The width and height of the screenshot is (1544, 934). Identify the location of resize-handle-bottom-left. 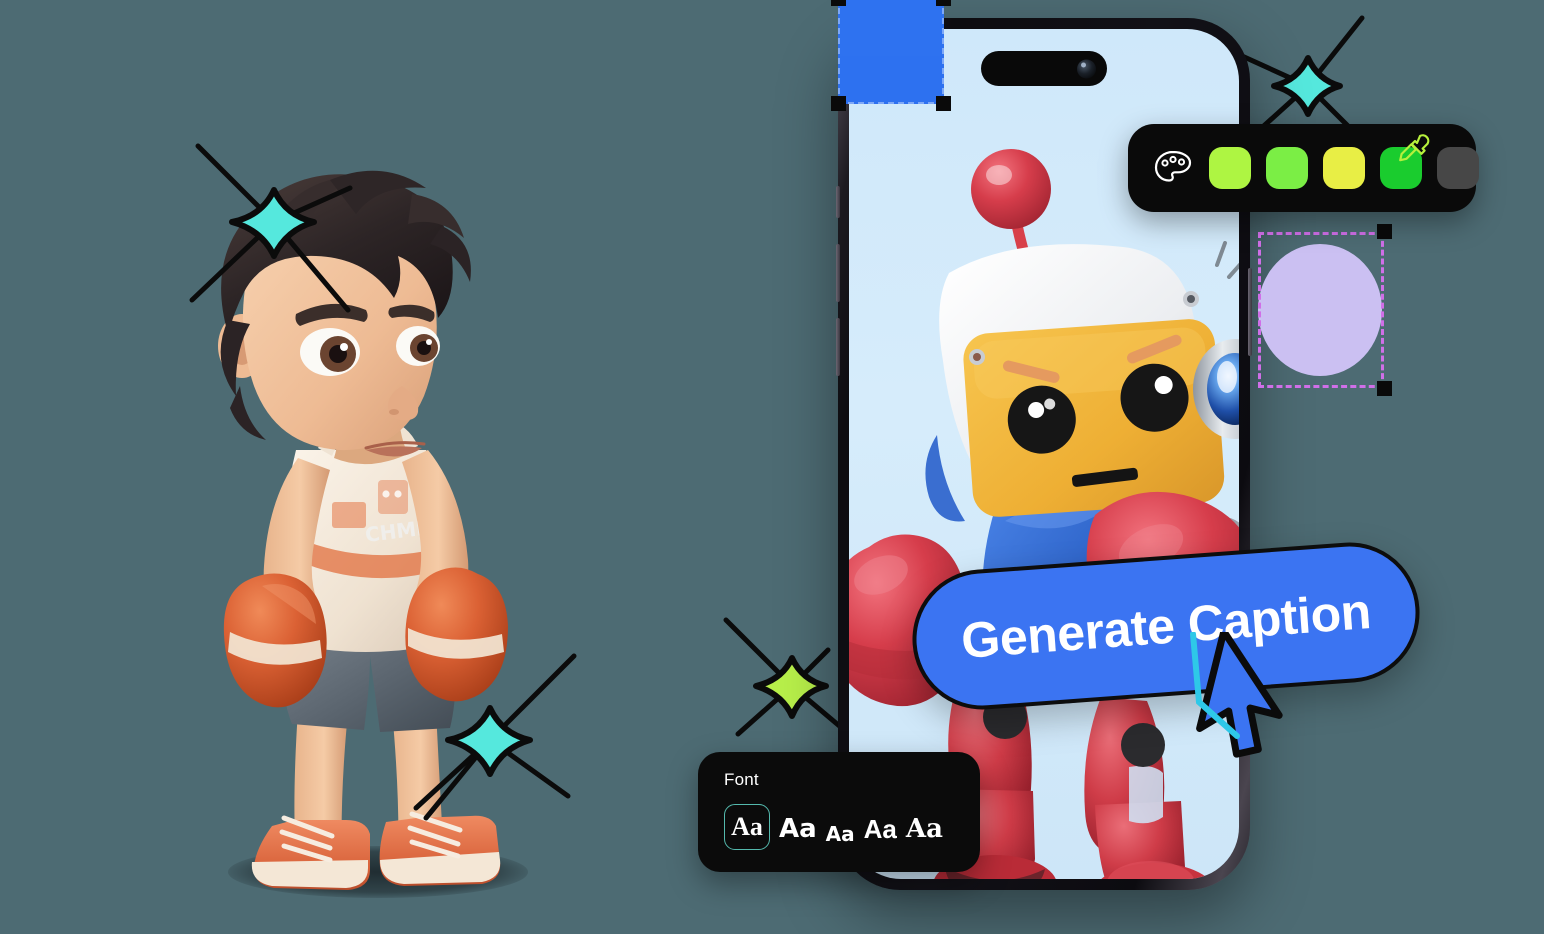
(838, 103).